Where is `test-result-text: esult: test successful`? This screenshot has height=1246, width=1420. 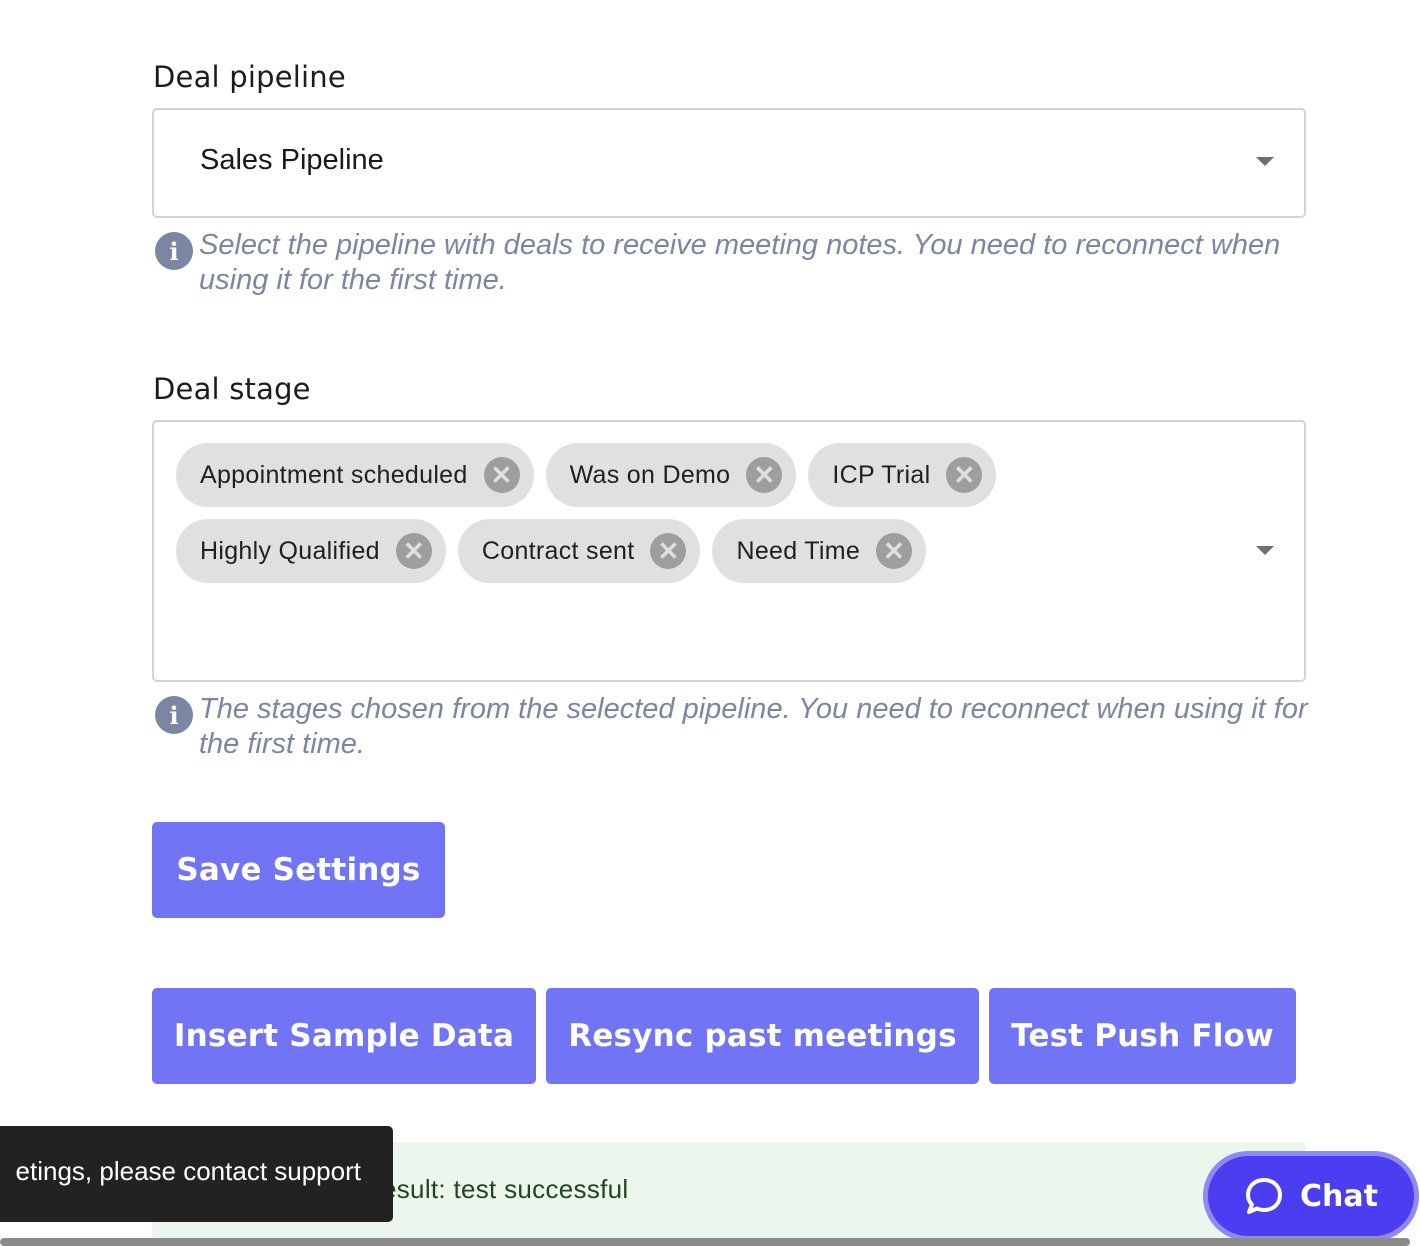
test-result-text: esult: test successful is located at coordinates (505, 1189).